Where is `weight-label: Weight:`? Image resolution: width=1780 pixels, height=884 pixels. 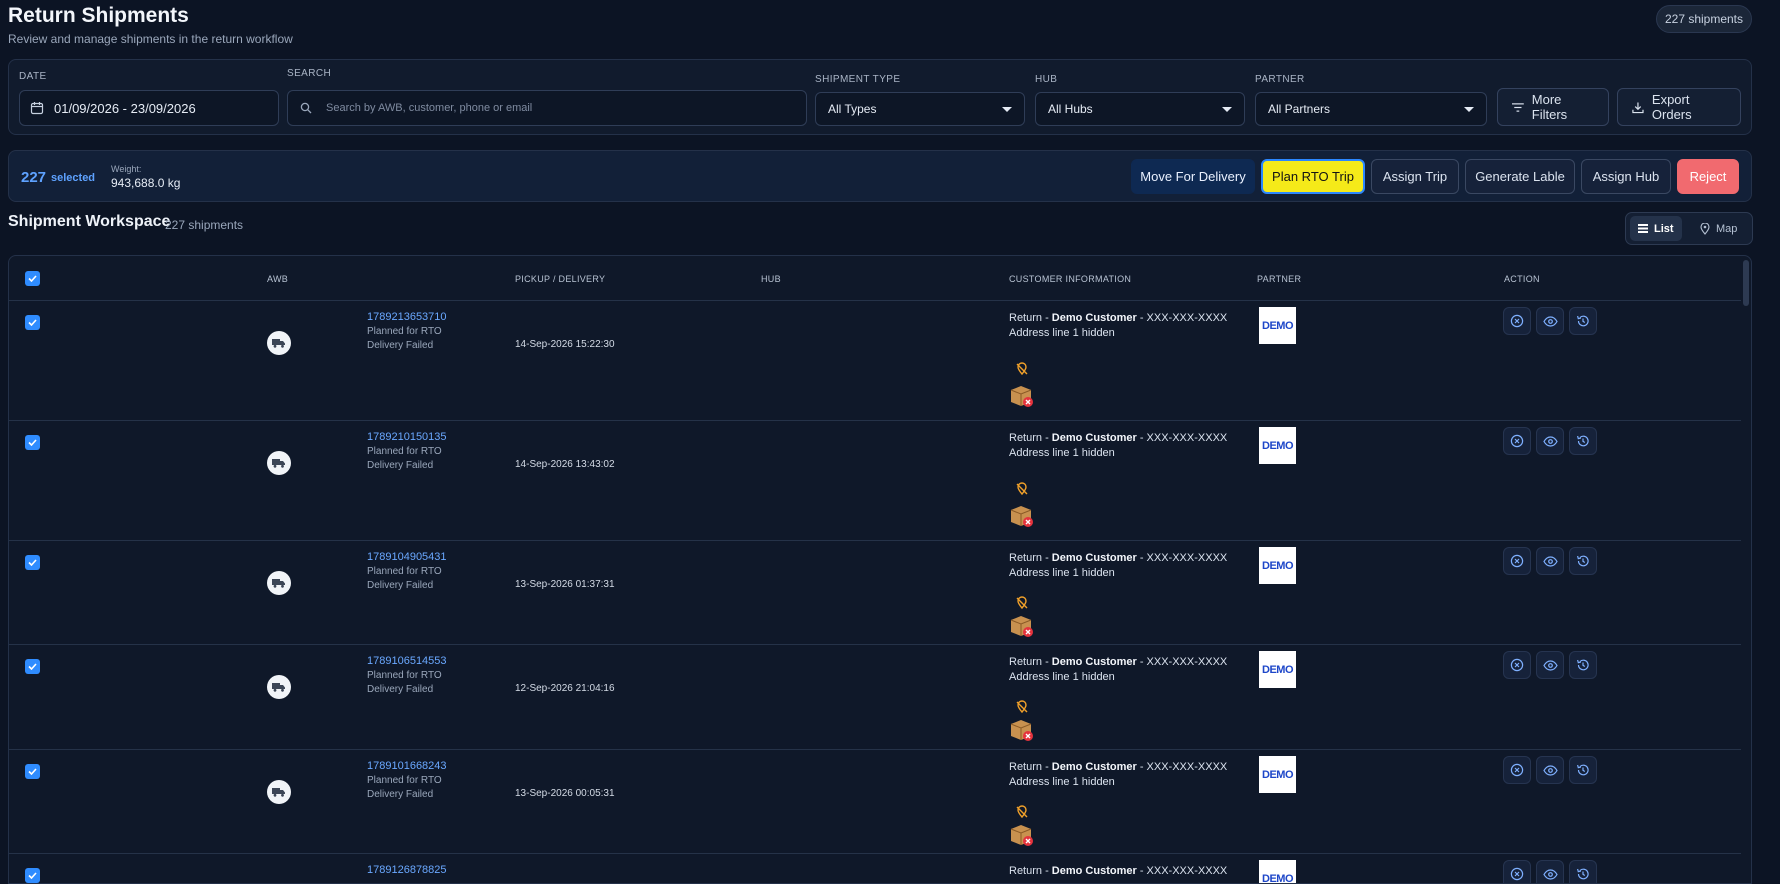 weight-label: Weight: is located at coordinates (126, 169).